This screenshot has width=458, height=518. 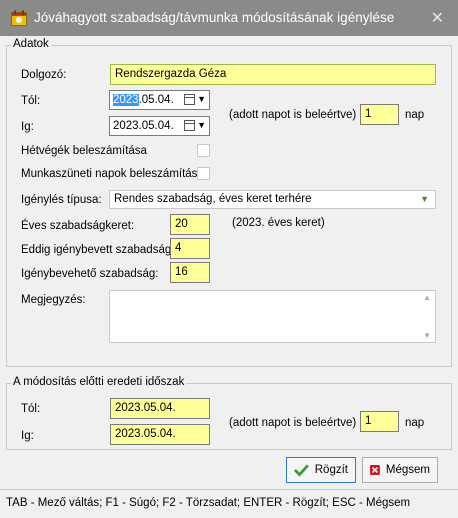 What do you see at coordinates (126, 100) in the screenshot?
I see `tol-year-selected: 2023` at bounding box center [126, 100].